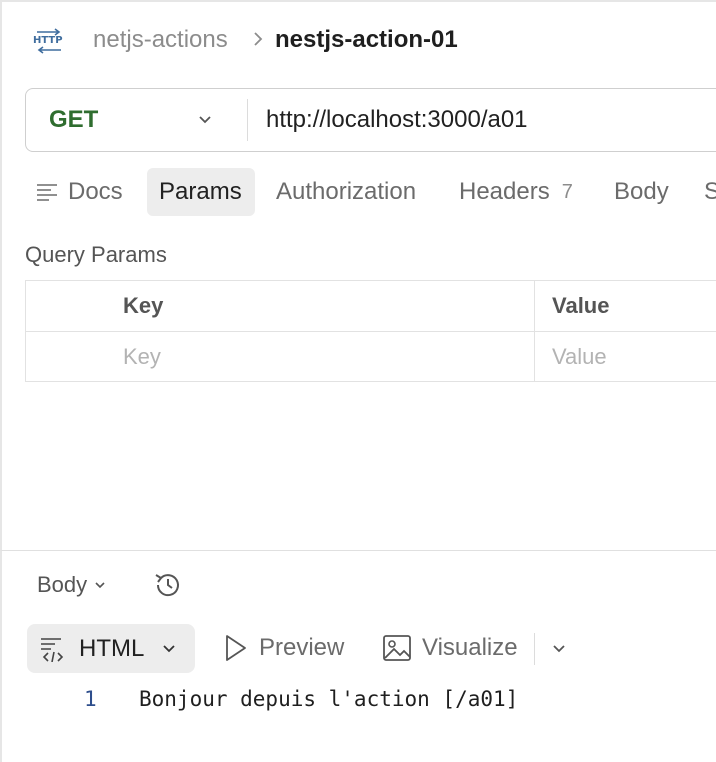 The width and height of the screenshot is (716, 762). Describe the element at coordinates (632, 357) in the screenshot. I see `param-value-input` at that location.